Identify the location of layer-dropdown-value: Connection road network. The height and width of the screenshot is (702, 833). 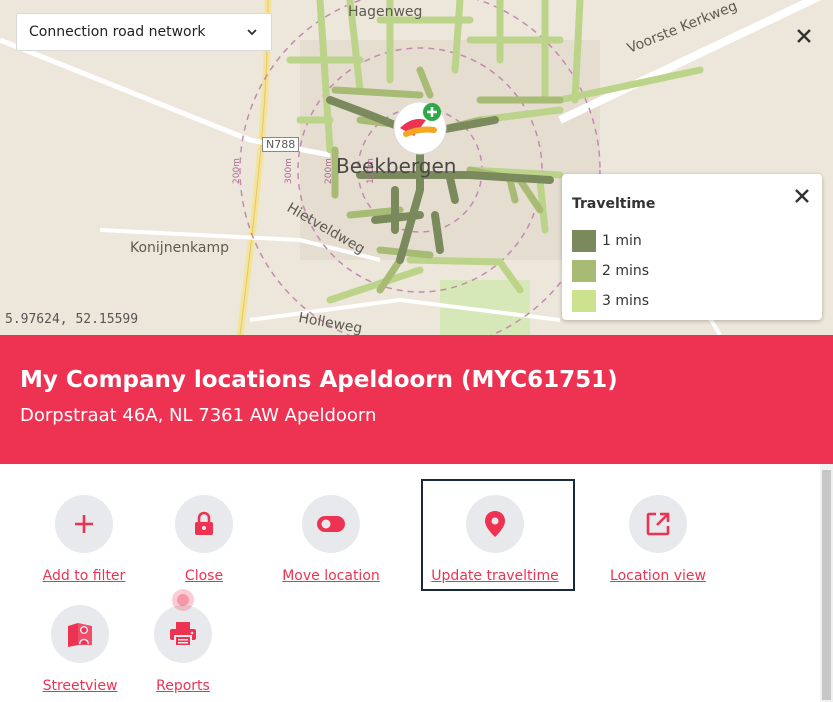
(117, 32).